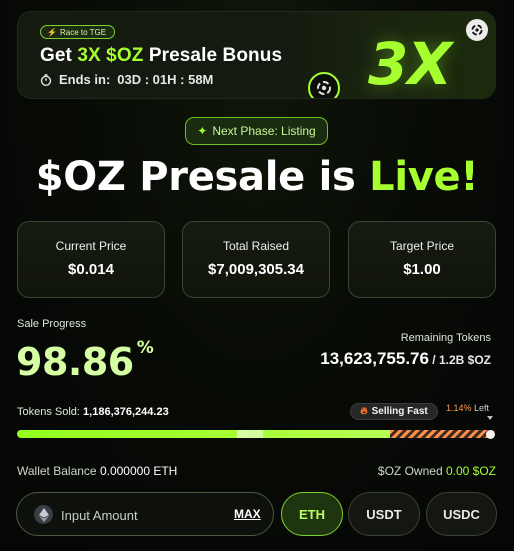 Image resolution: width=514 pixels, height=551 pixels. Describe the element at coordinates (250, 434) in the screenshot. I see `progress-bar-shine` at that location.